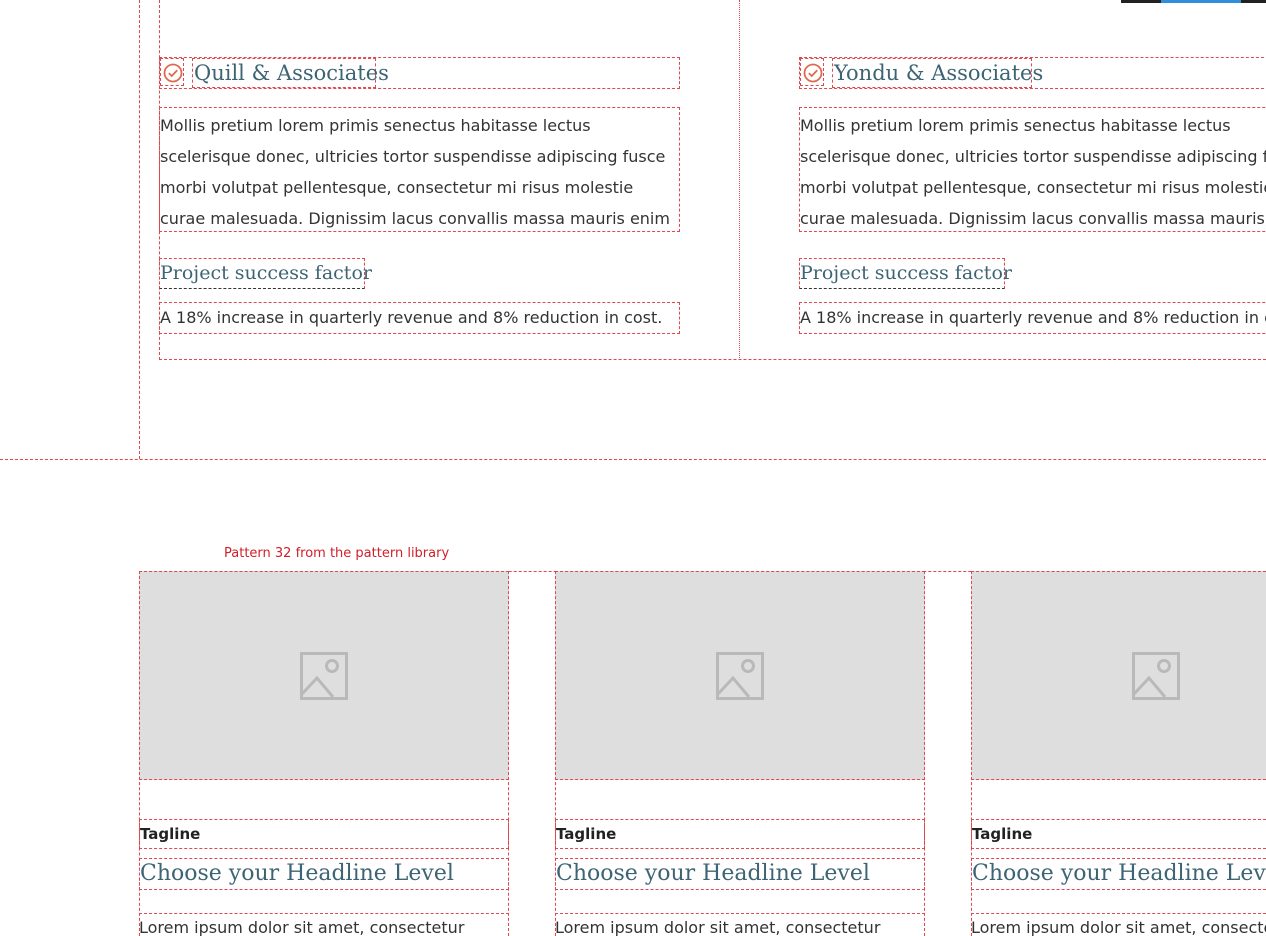 This screenshot has width=1266, height=936. I want to click on section-left-guide, so click(139, 229).